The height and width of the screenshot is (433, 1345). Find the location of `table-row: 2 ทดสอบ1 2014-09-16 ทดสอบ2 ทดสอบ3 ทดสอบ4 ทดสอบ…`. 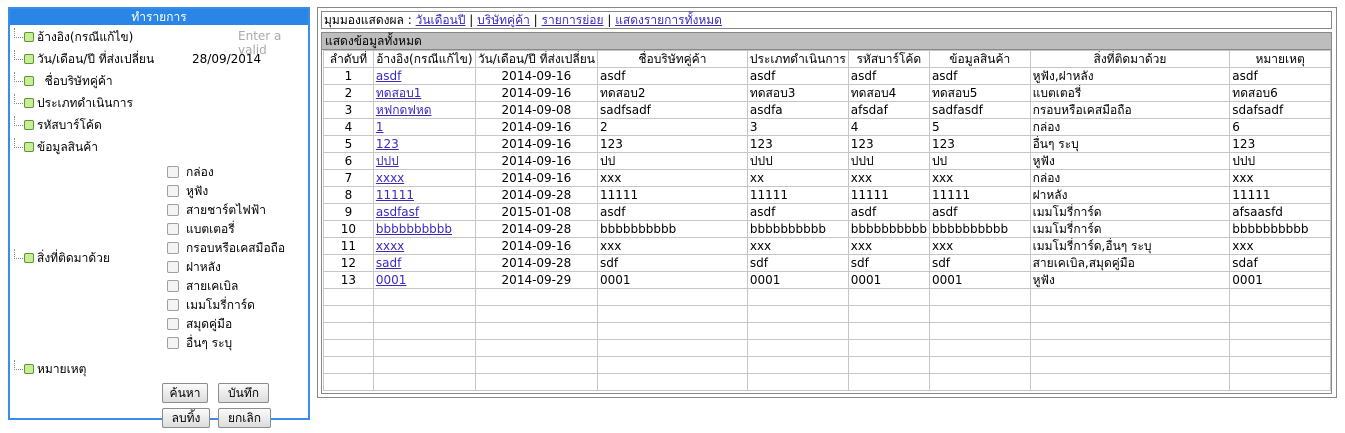

table-row: 2 ทดสอบ1 2014-09-16 ทดสอบ2 ทดสอบ3 ทดสอบ4 ทดสอบ… is located at coordinates (827, 93).